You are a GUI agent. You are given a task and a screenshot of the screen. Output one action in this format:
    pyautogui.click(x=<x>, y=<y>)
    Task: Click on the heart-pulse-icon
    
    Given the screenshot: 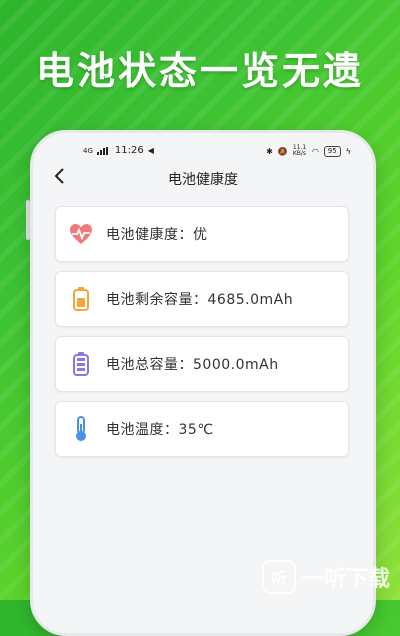 What is the action you would take?
    pyautogui.click(x=81, y=234)
    